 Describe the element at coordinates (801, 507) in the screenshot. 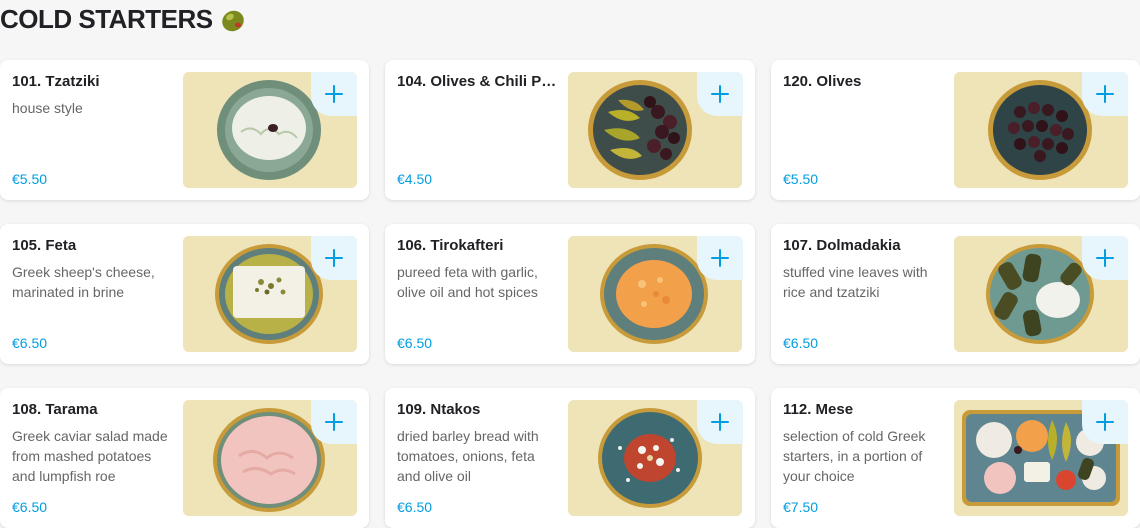

I see `item-price: €7.50` at that location.